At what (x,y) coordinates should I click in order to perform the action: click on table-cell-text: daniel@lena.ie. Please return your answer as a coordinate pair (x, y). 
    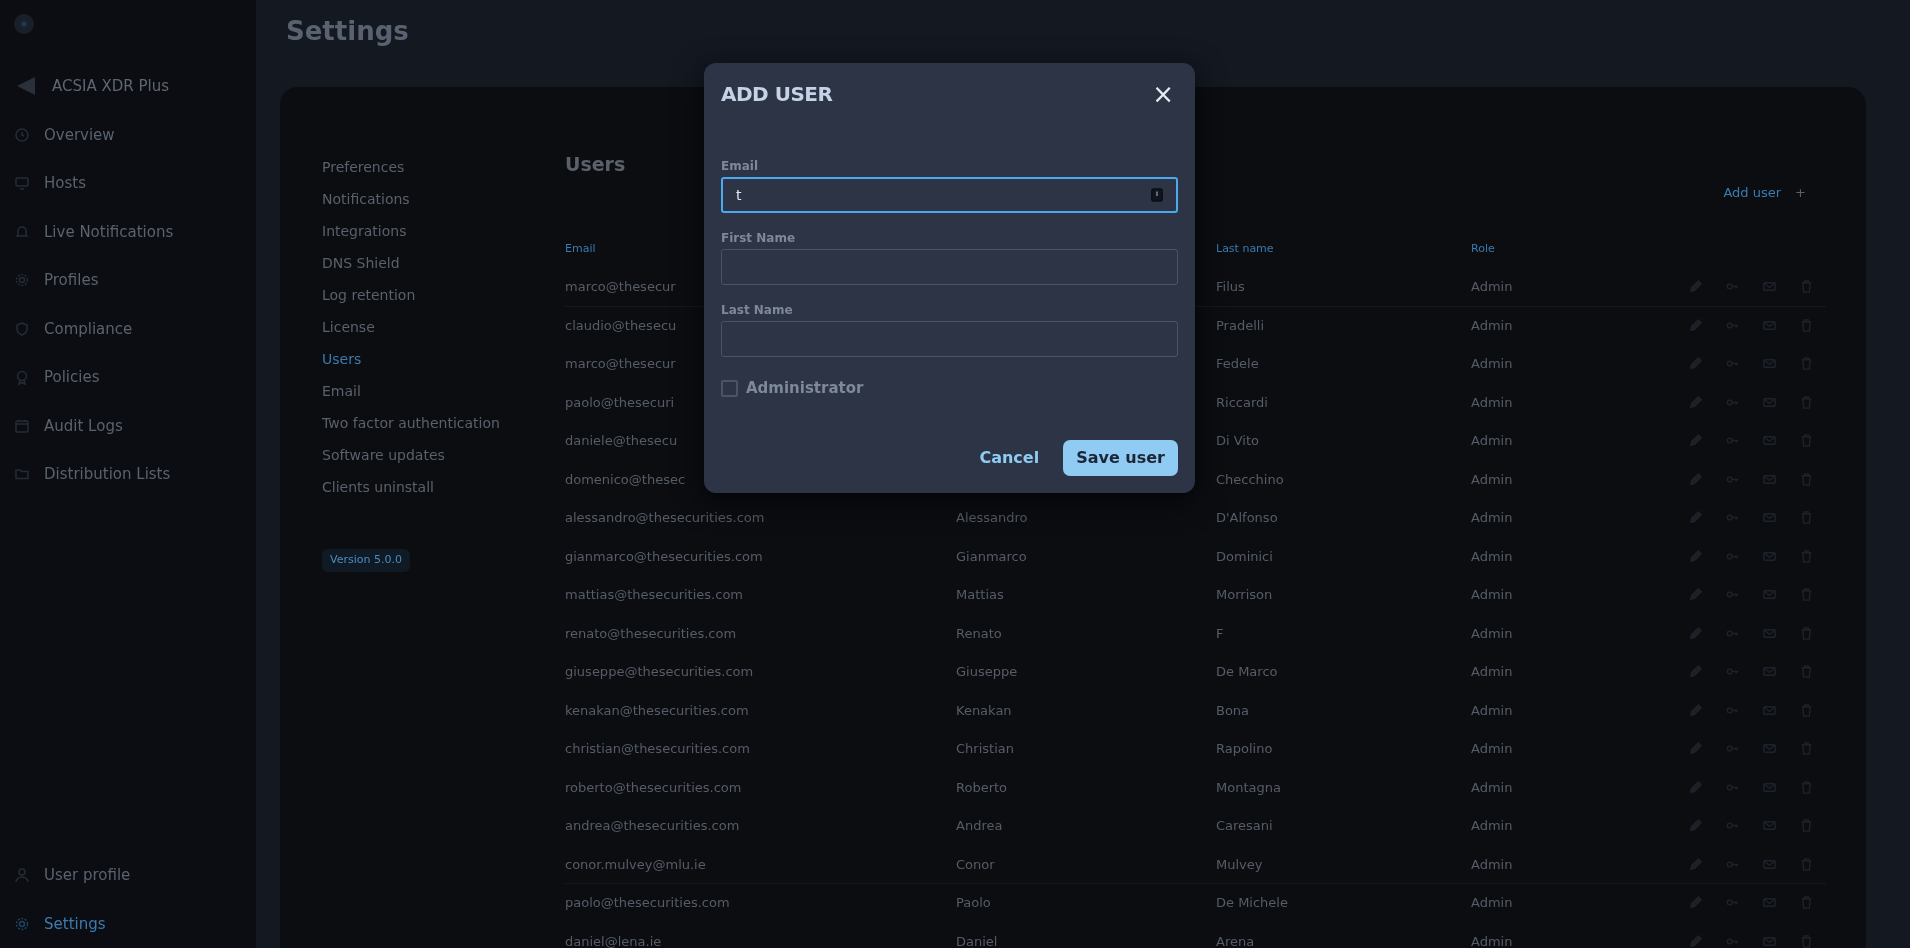
    Looking at the image, I should click on (613, 940).